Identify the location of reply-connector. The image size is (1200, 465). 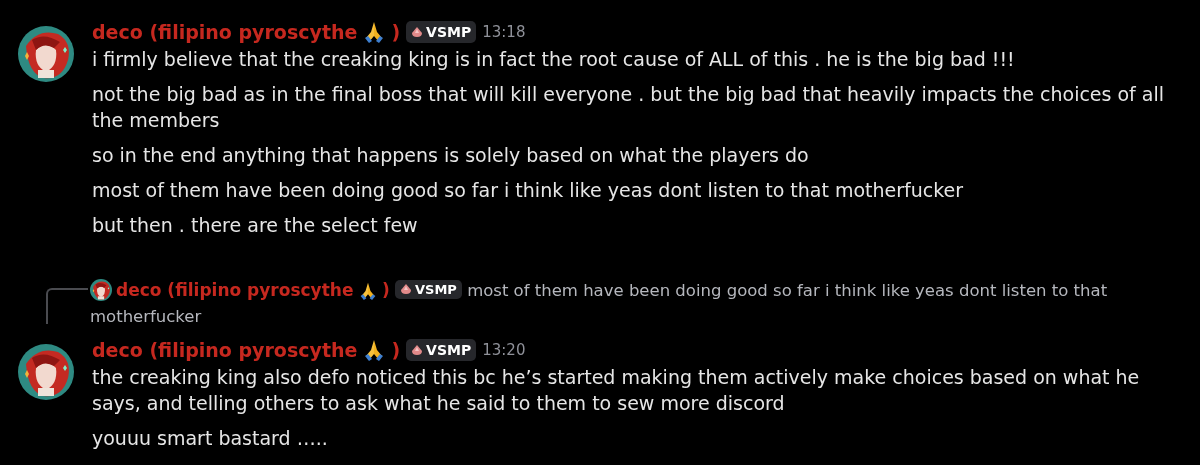
(67, 306).